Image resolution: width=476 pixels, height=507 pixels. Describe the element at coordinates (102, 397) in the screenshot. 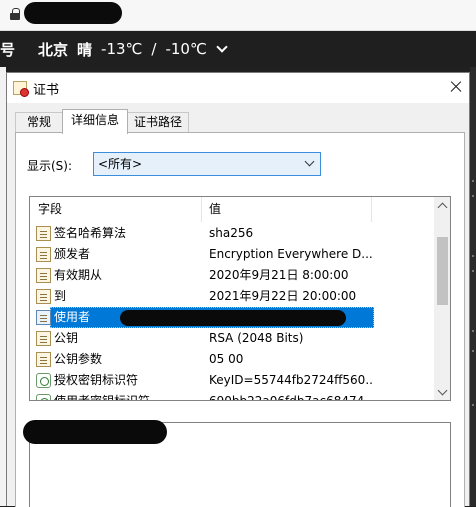

I see `row-field: 使用者密钥标识符` at that location.